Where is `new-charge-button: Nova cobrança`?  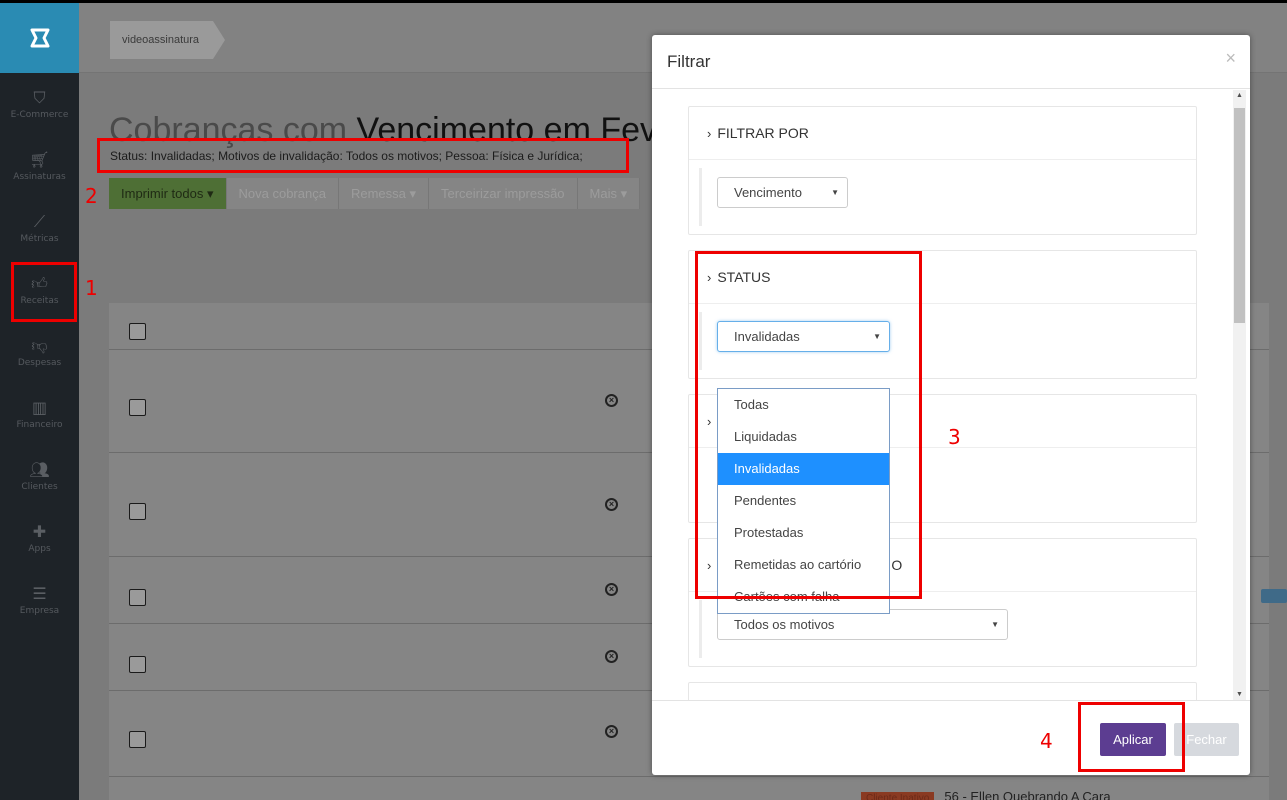
new-charge-button: Nova cobrança is located at coordinates (282, 193).